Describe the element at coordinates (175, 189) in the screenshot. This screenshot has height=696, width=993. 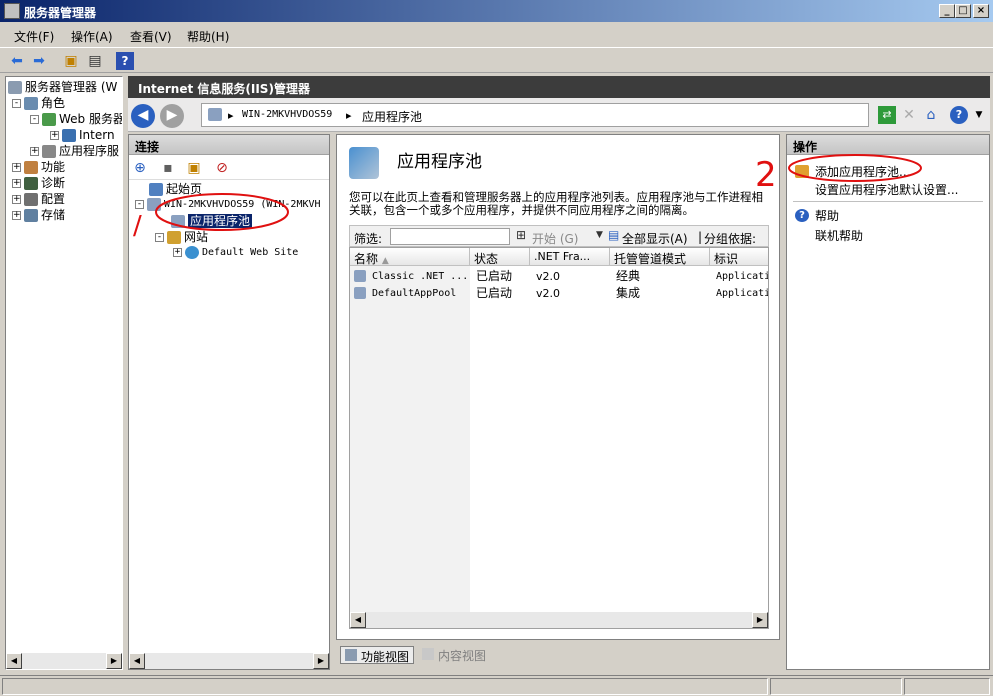
I see `tree-start-page: 起始页` at that location.